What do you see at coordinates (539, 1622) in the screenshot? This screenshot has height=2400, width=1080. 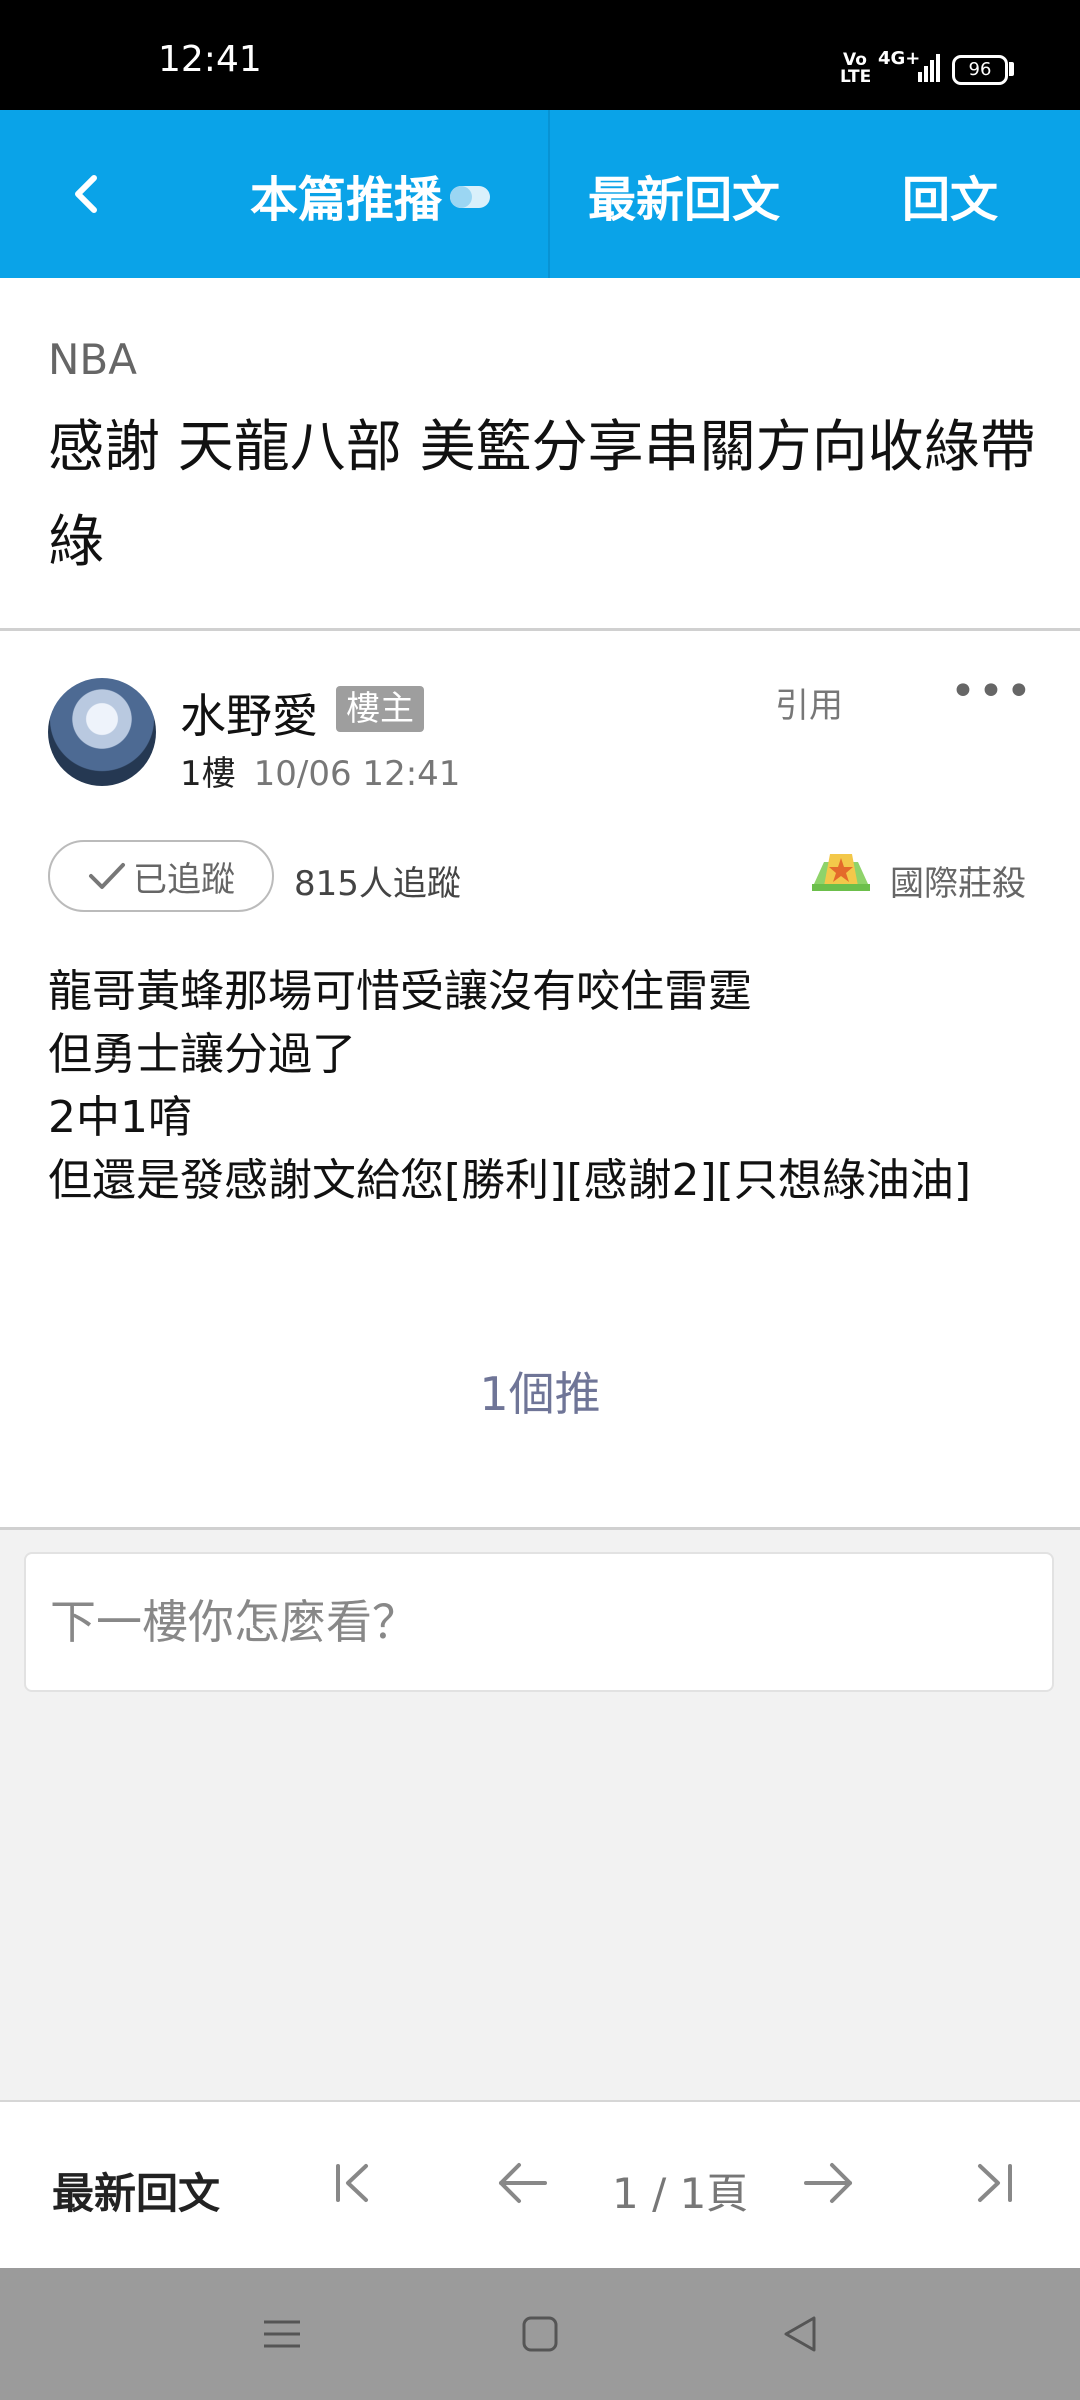 I see `reply-input` at bounding box center [539, 1622].